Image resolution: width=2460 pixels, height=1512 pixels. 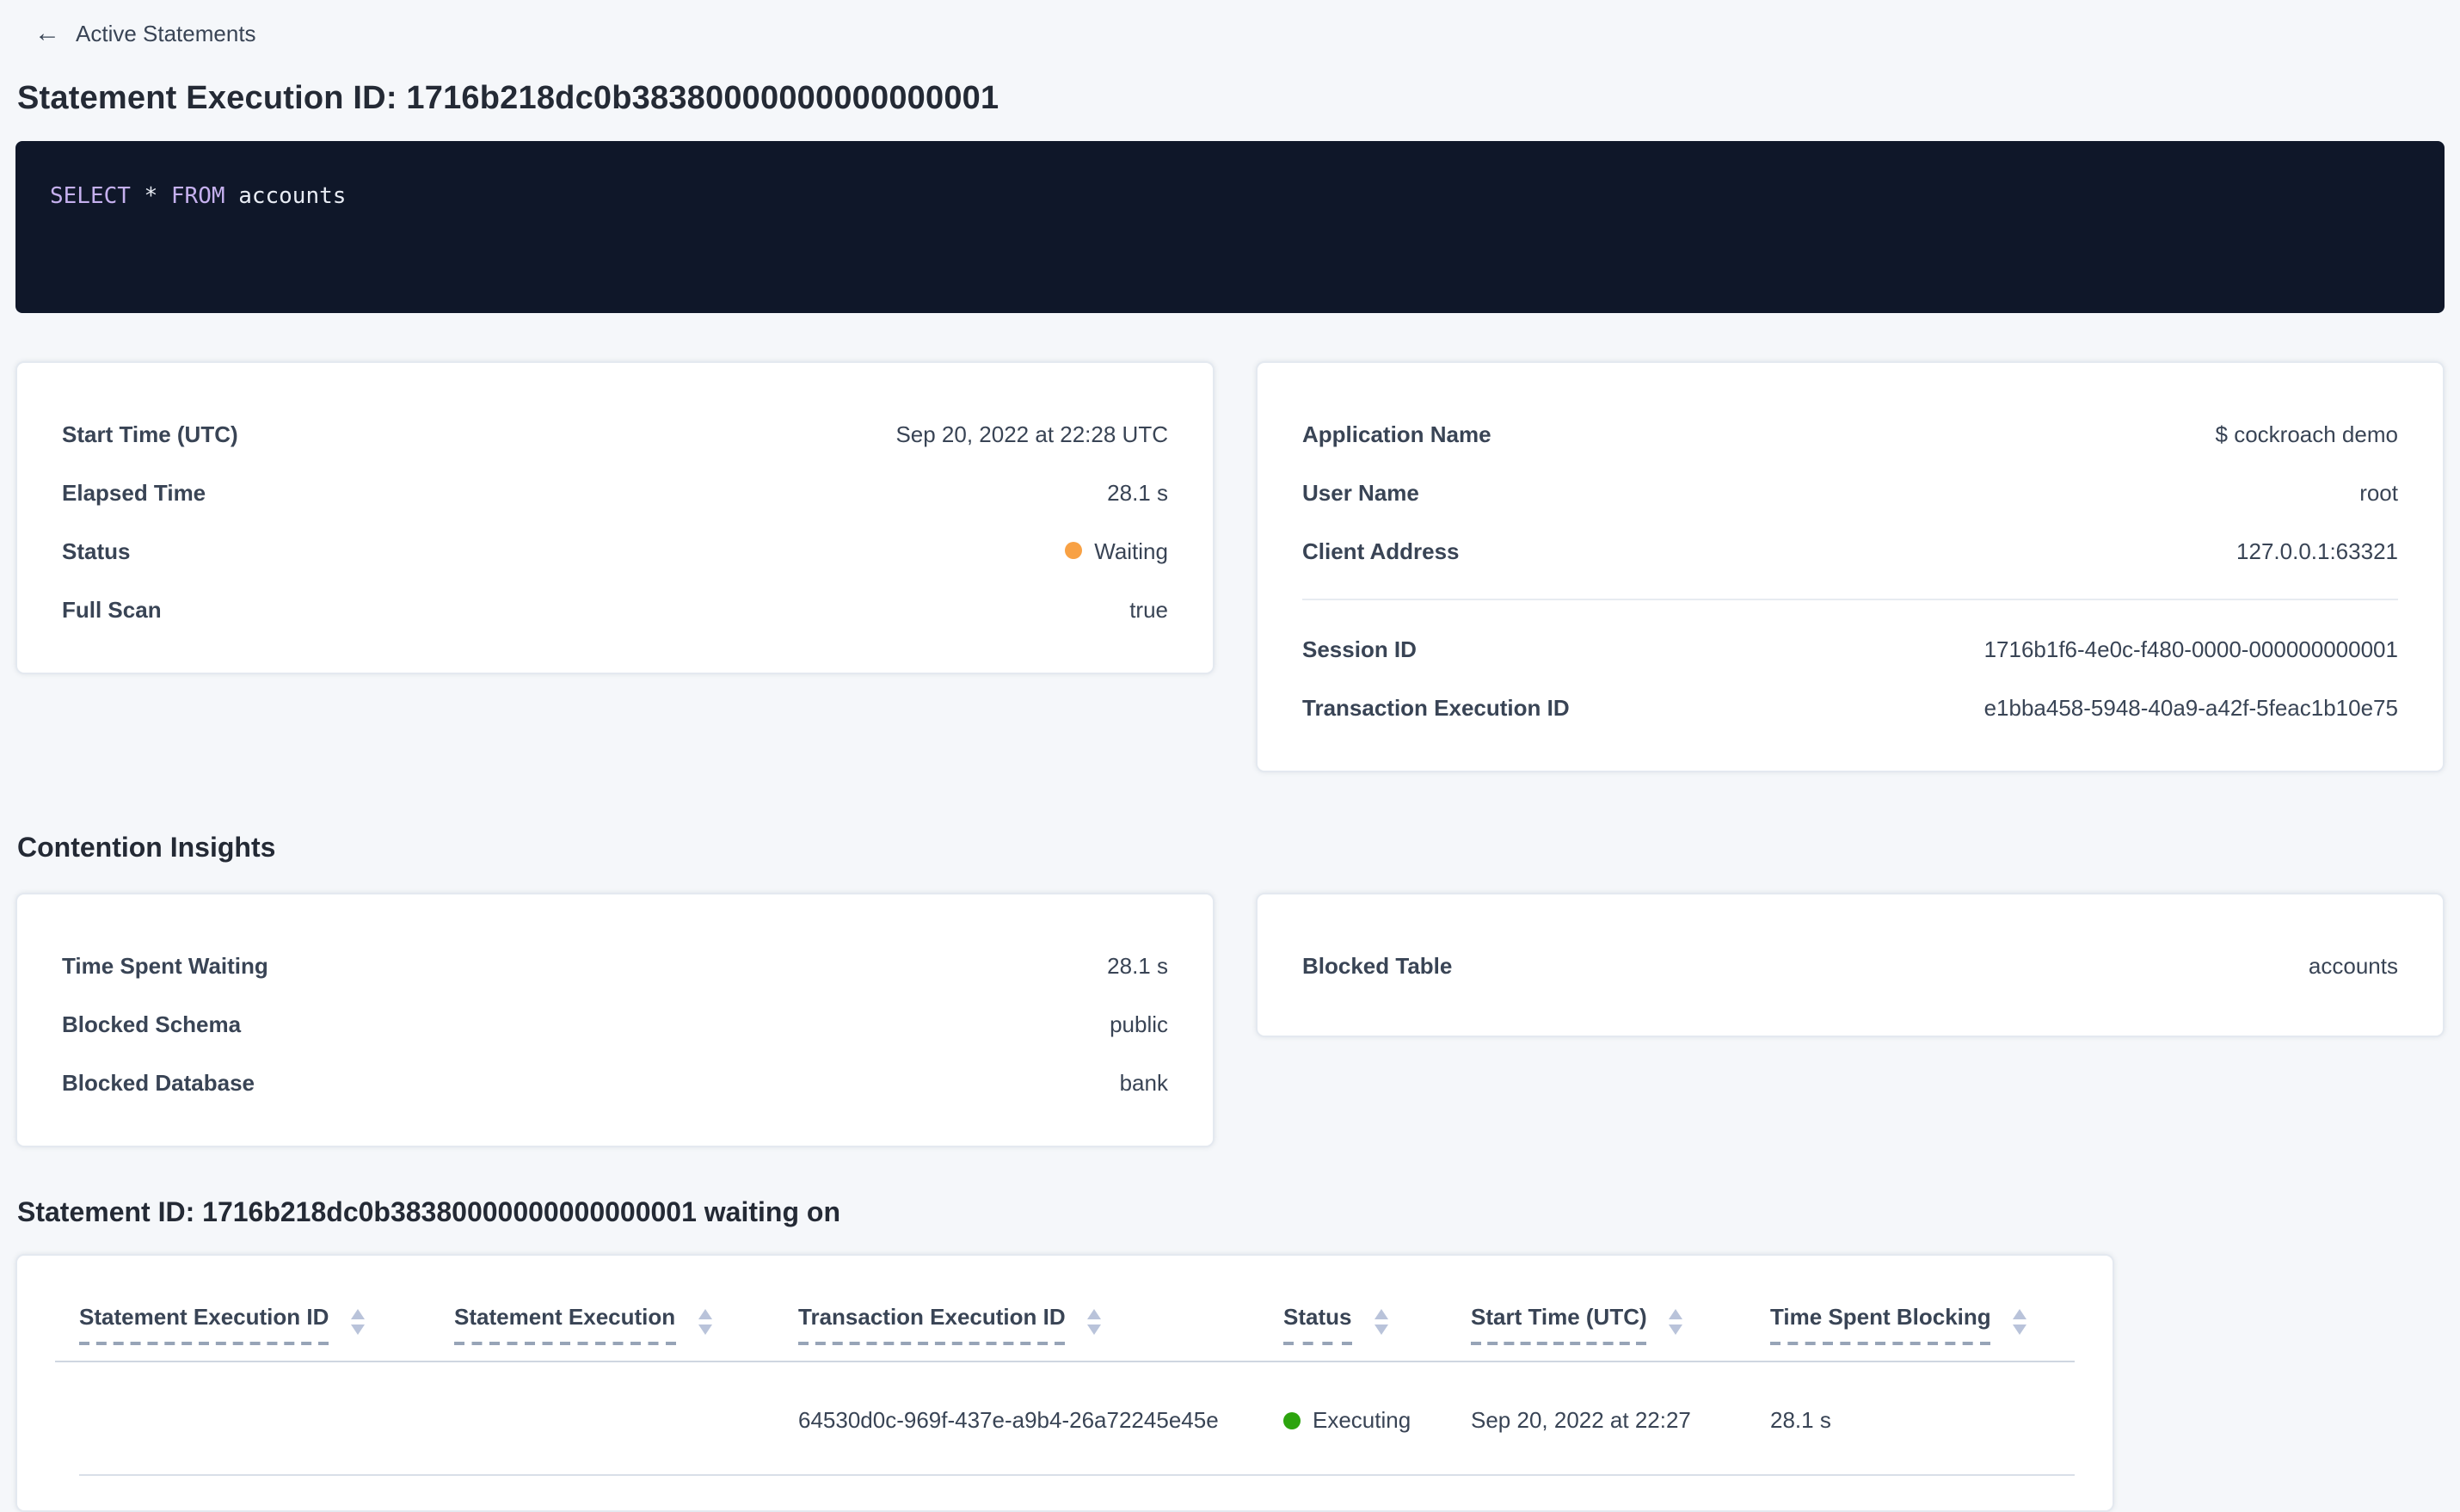 What do you see at coordinates (292, 197) in the screenshot?
I see `sql-table-name: accounts` at bounding box center [292, 197].